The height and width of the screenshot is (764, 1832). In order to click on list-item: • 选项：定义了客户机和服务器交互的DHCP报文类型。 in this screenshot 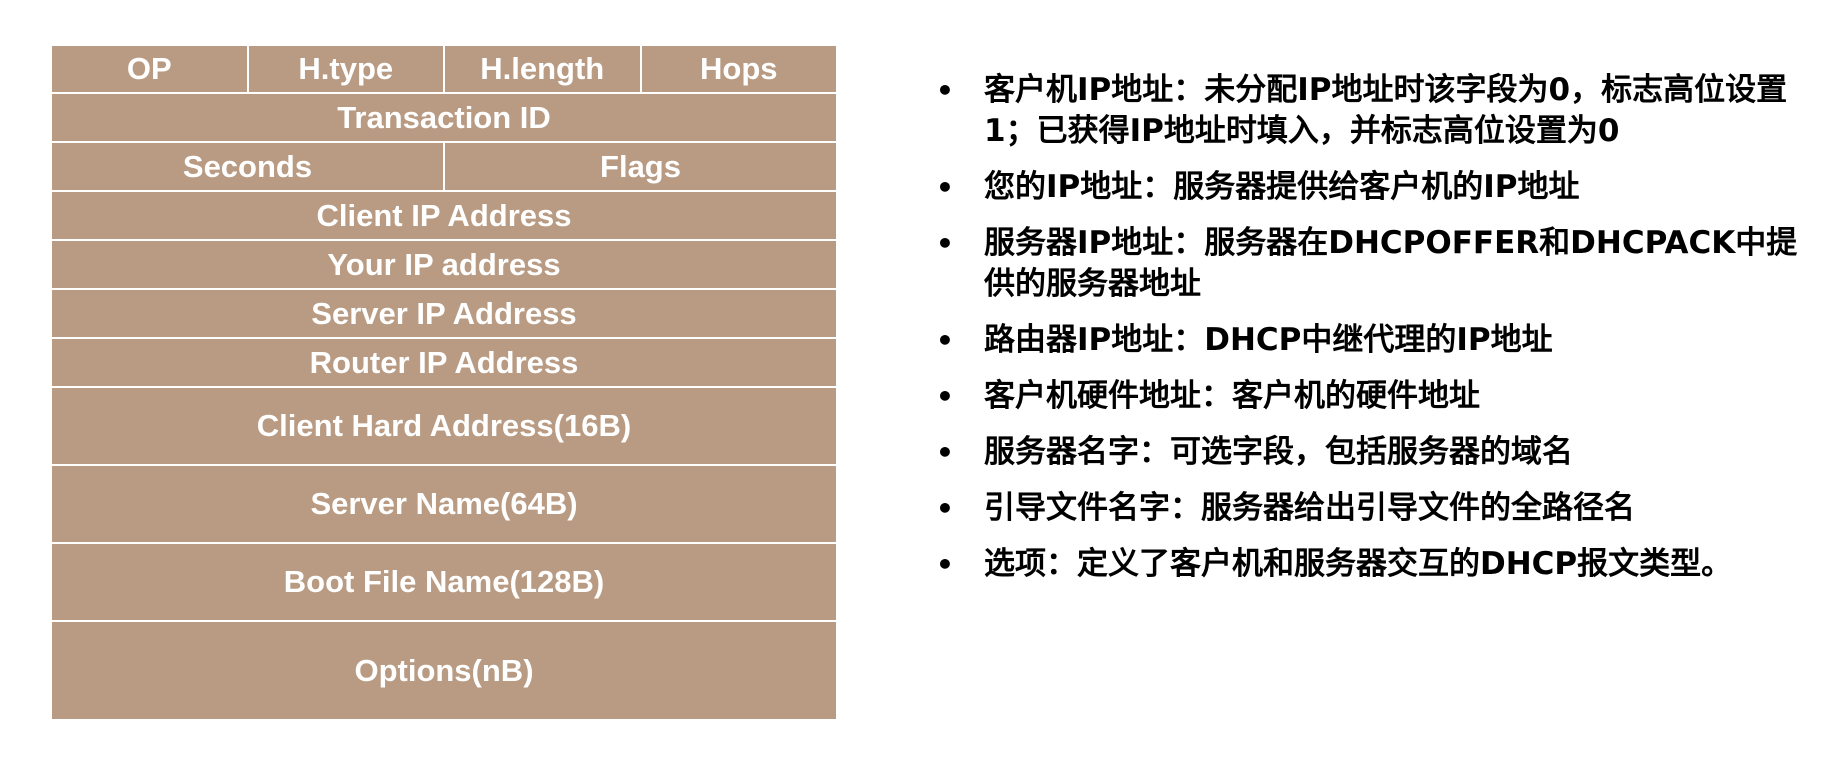, I will do `click(1370, 564)`.